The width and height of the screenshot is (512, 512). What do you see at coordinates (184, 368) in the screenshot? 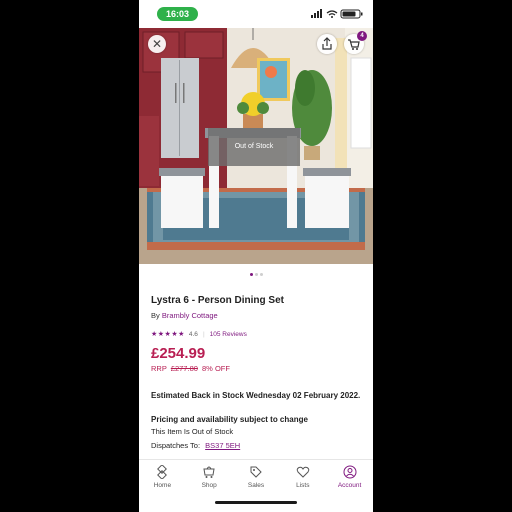
I see `rrp-price: £277.80` at bounding box center [184, 368].